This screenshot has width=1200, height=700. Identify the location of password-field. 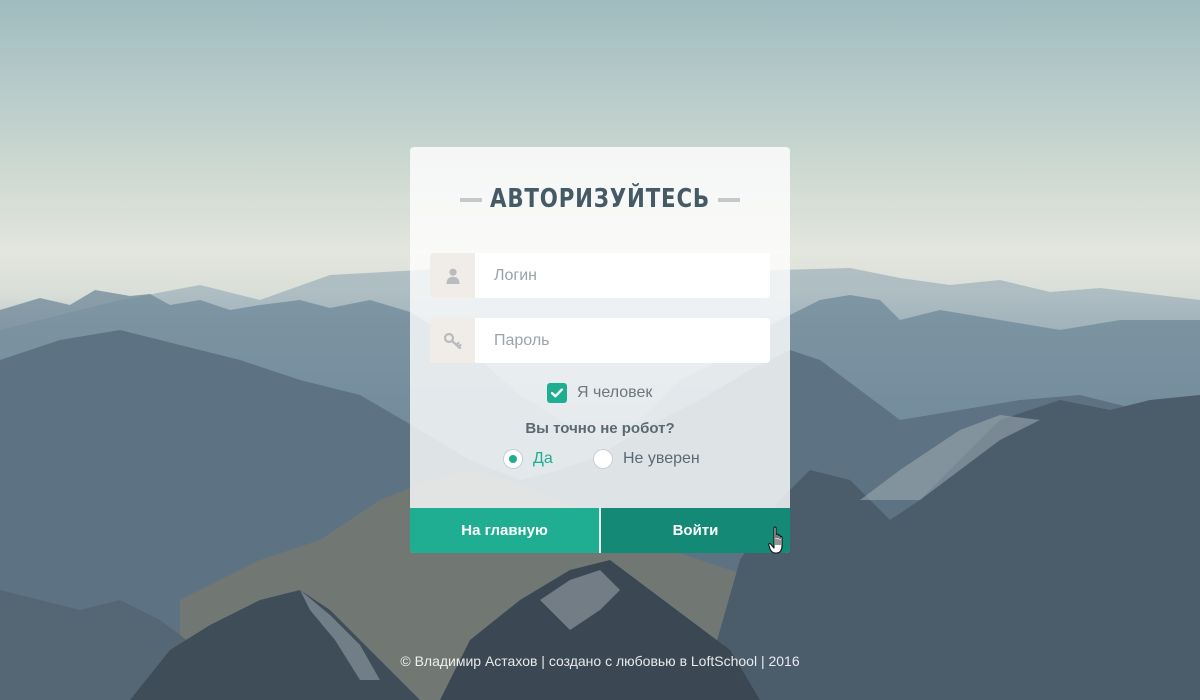
(600, 340).